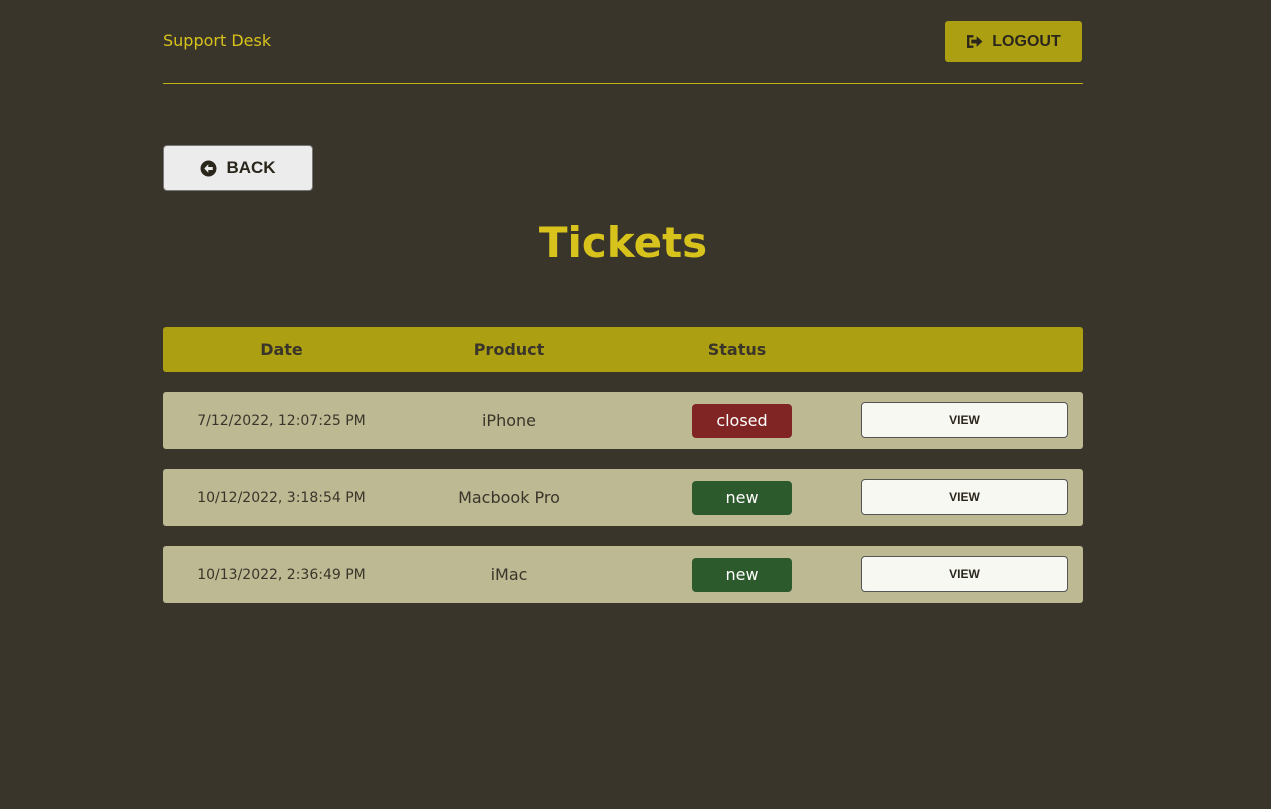  What do you see at coordinates (509, 349) in the screenshot?
I see `column-header-product: Product` at bounding box center [509, 349].